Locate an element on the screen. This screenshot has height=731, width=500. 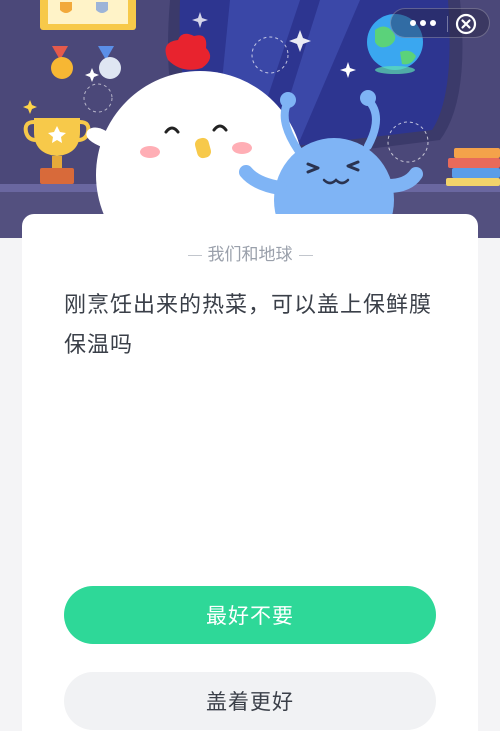
more-dots-icon is located at coordinates (423, 23).